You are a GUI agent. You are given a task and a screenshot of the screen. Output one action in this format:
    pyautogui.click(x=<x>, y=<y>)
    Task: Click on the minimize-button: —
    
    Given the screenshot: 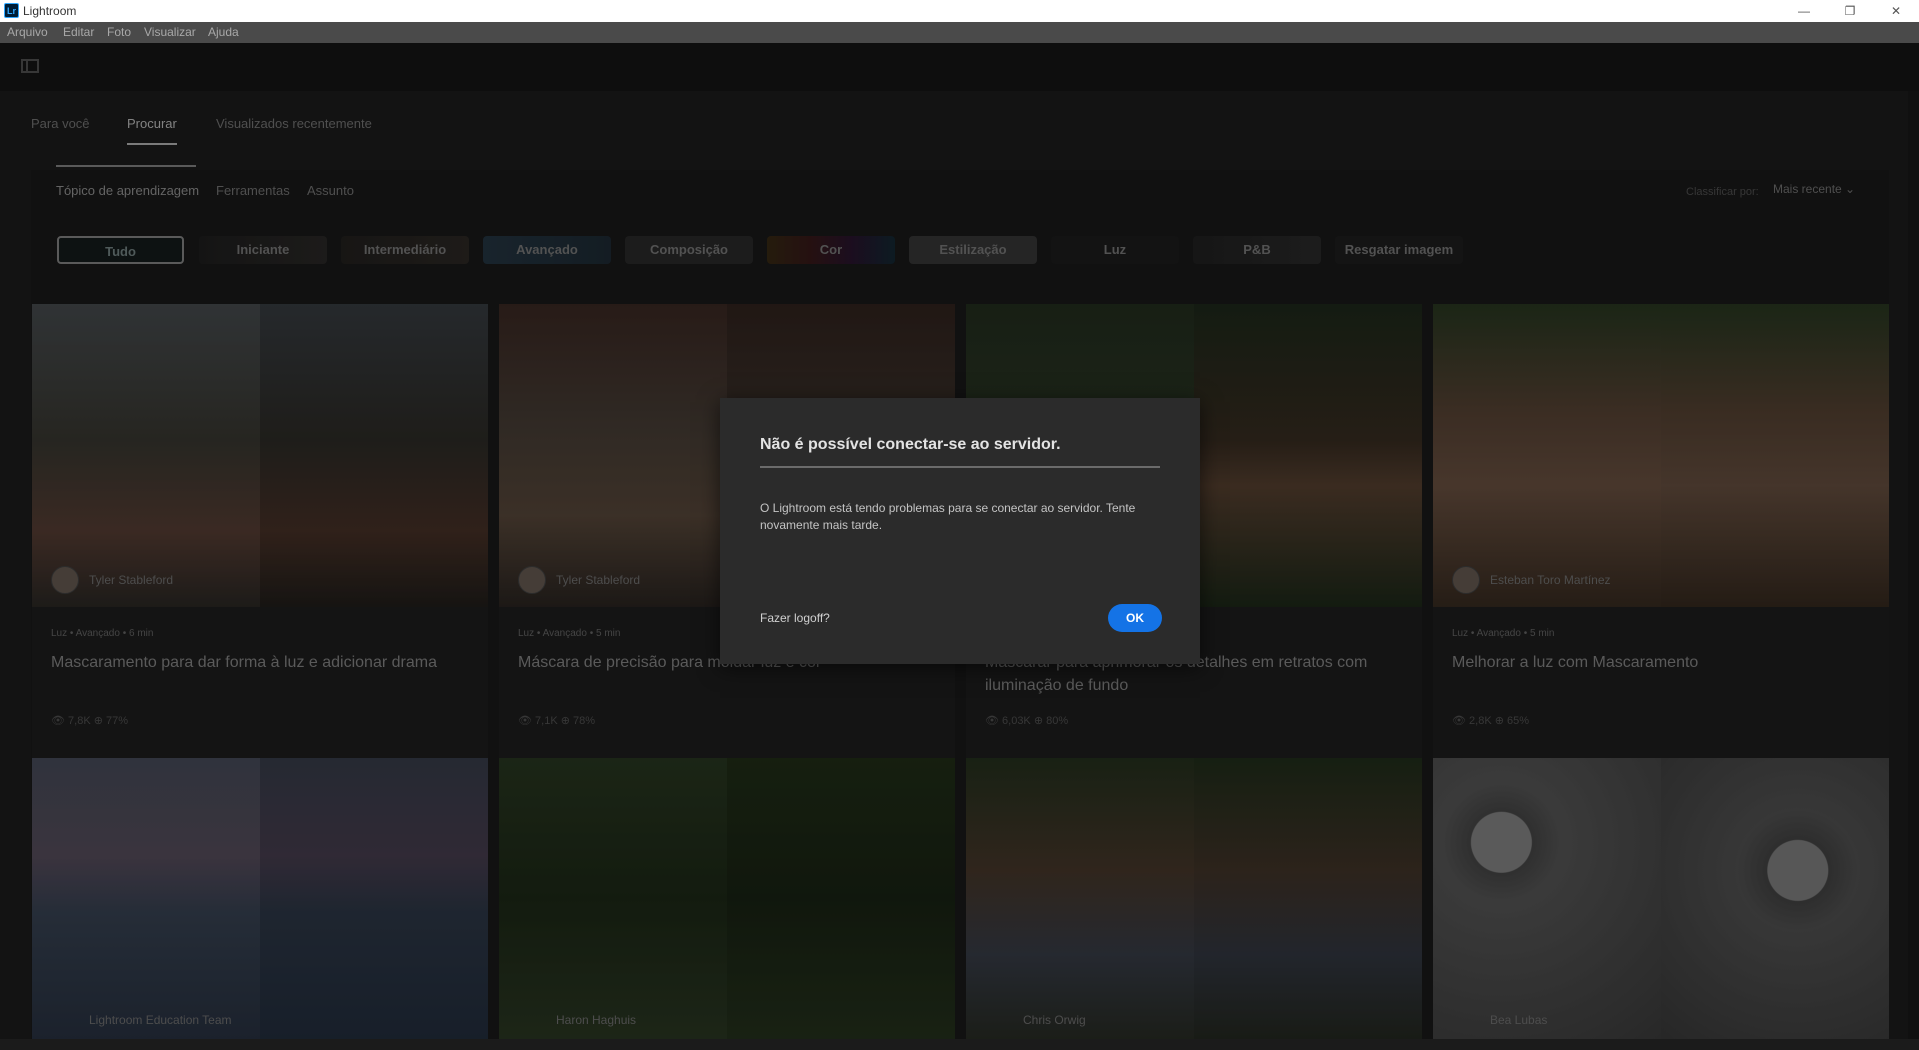 What is the action you would take?
    pyautogui.click(x=1804, y=11)
    